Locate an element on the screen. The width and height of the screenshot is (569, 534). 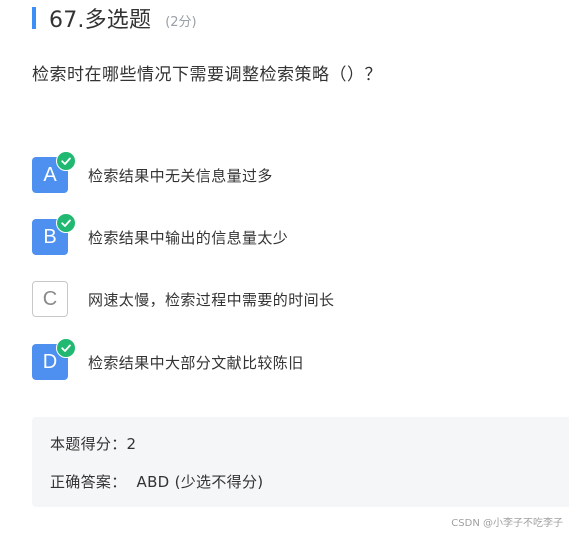
answer-line: 正确答案： ABD (少选不得分) is located at coordinates (156, 481).